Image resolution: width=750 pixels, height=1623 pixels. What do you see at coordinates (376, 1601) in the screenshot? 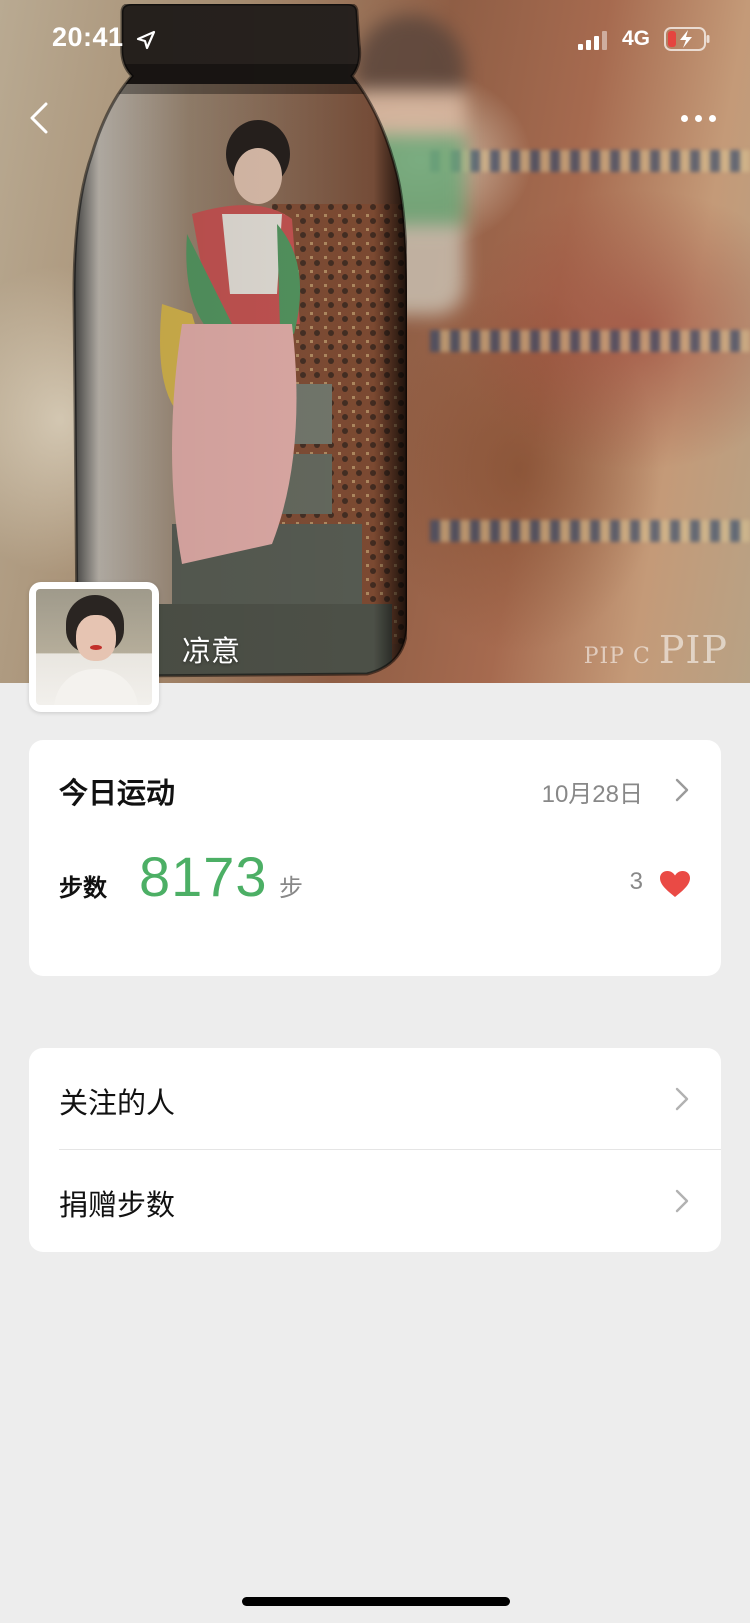
I see `home-indicator` at bounding box center [376, 1601].